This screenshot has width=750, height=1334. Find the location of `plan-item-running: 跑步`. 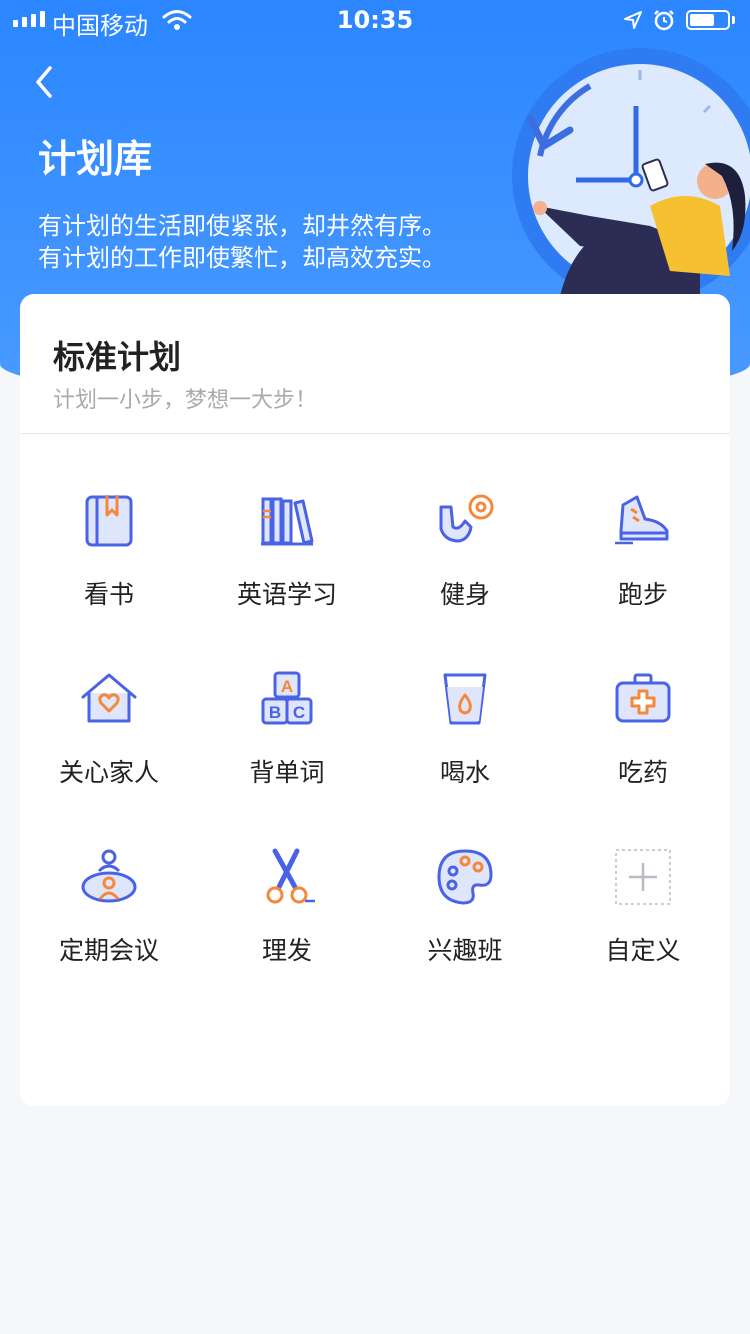

plan-item-running: 跑步 is located at coordinates (642, 522).